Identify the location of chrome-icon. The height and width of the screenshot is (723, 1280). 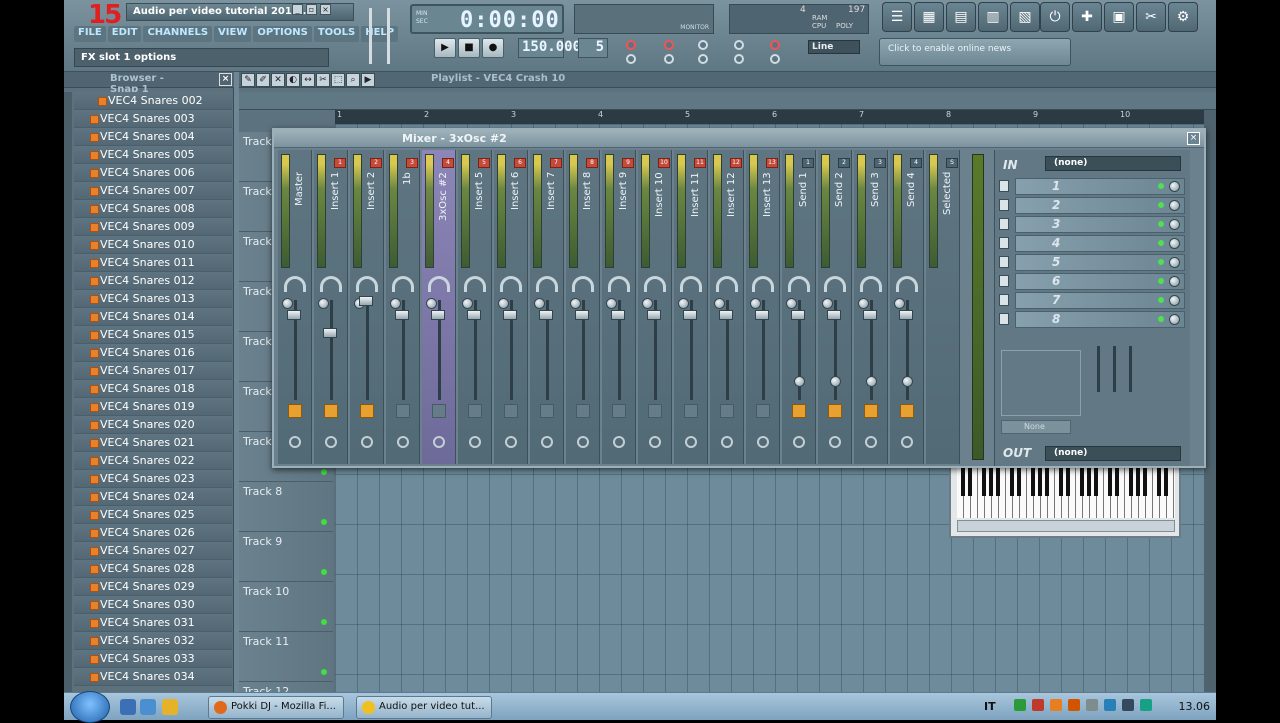
(170, 707).